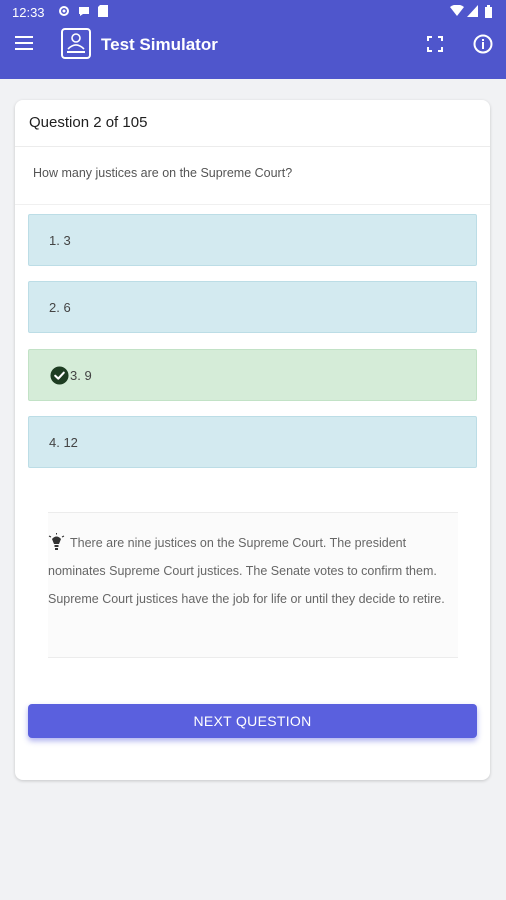  Describe the element at coordinates (24, 43) in the screenshot. I see `menu-icon` at that location.